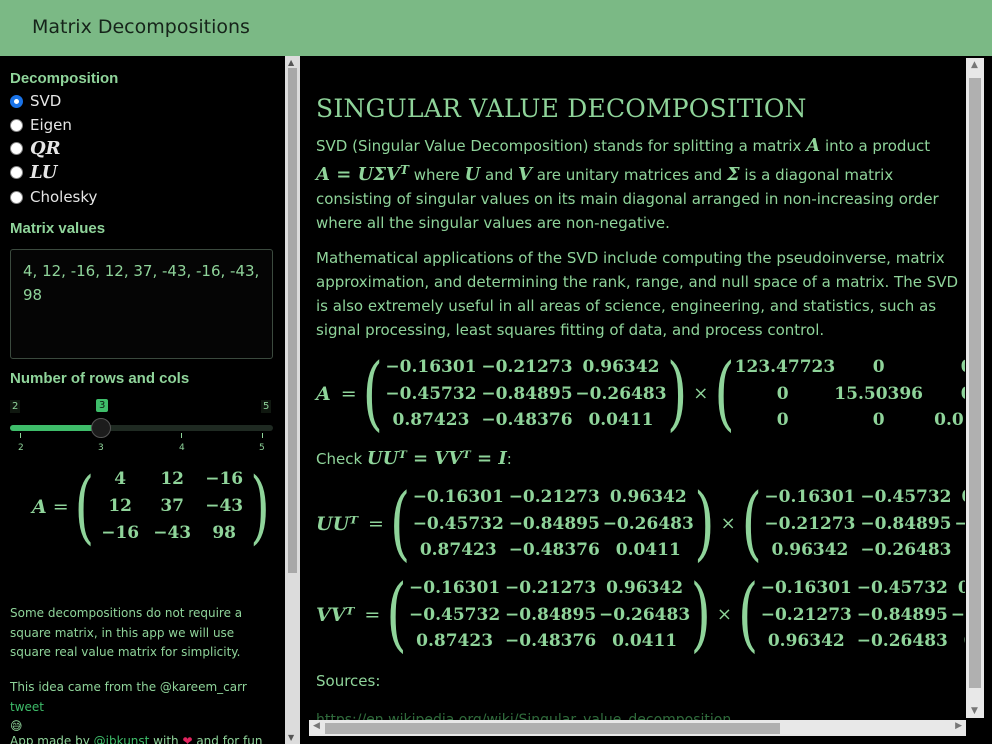 The height and width of the screenshot is (744, 992). I want to click on radio-qr: QR, so click(35, 148).